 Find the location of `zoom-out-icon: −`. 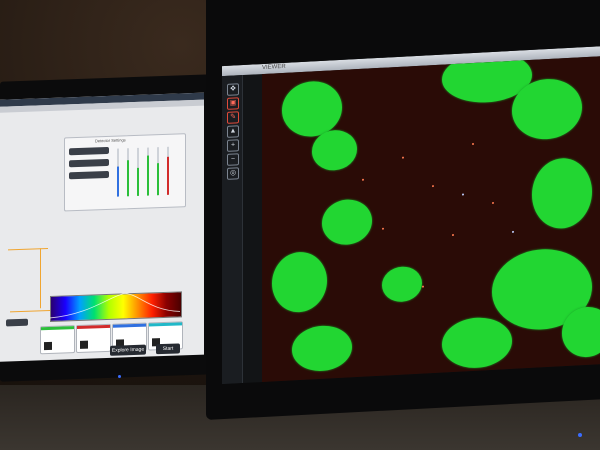

zoom-out-icon: − is located at coordinates (233, 159).